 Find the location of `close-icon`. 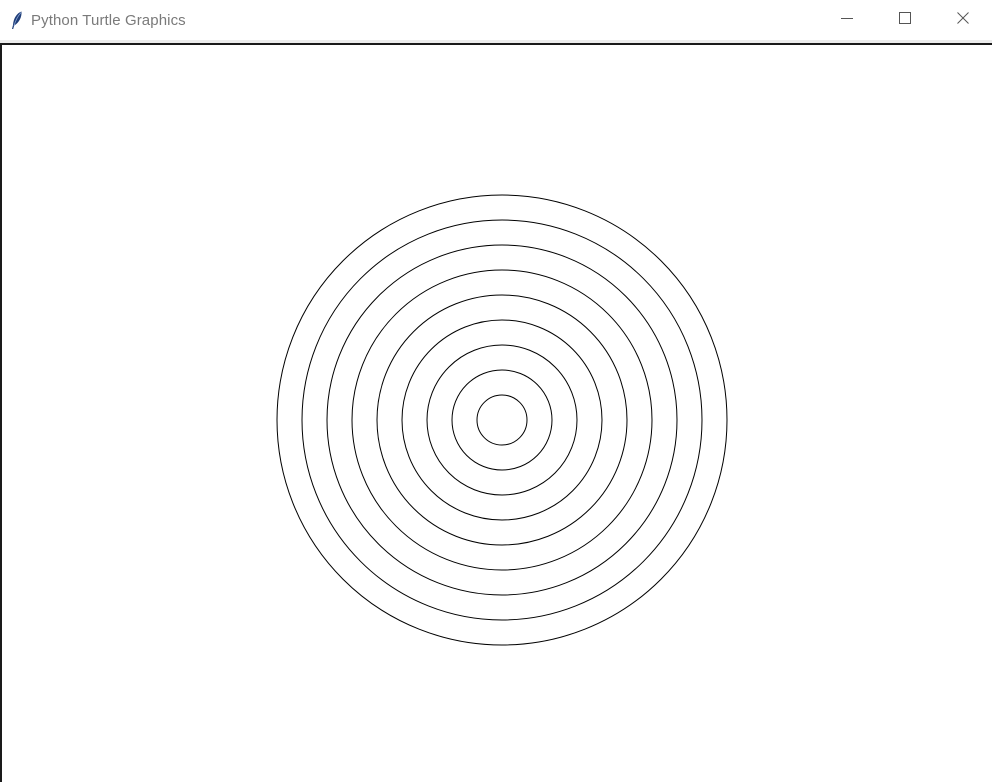

close-icon is located at coordinates (963, 20).